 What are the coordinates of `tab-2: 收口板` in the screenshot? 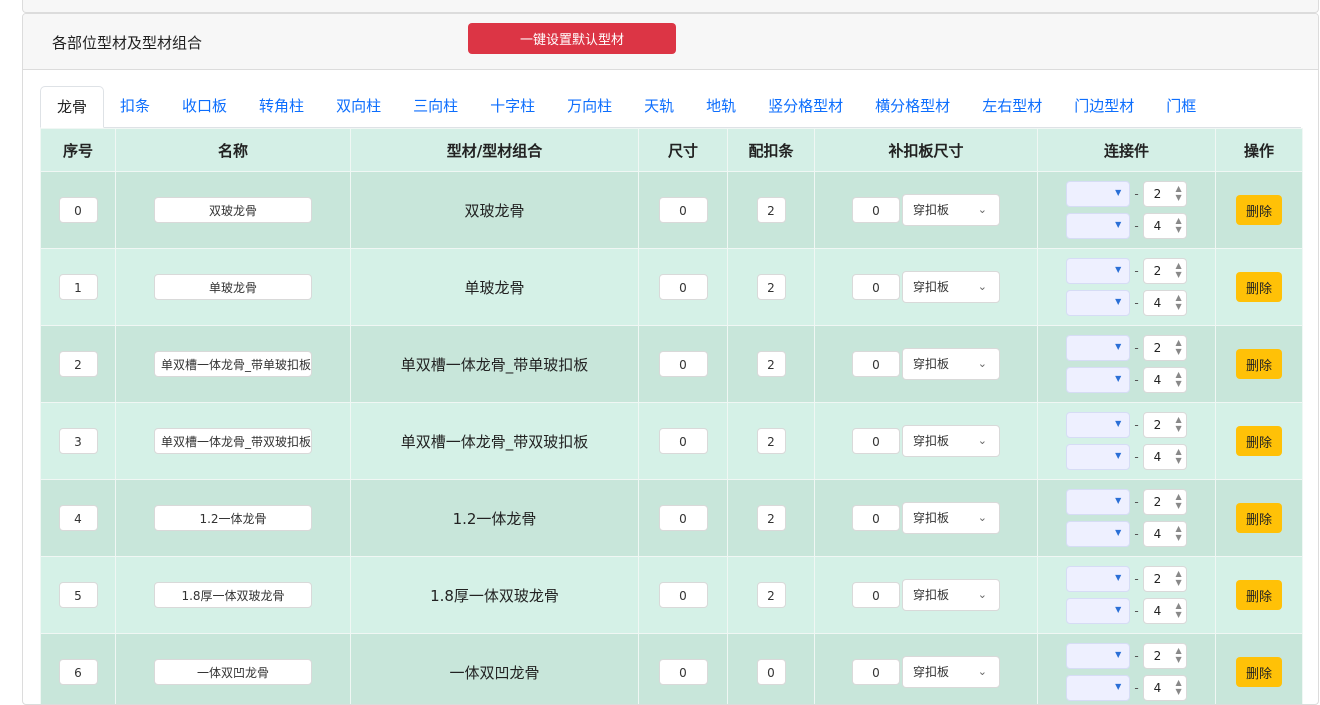 It's located at (204, 106).